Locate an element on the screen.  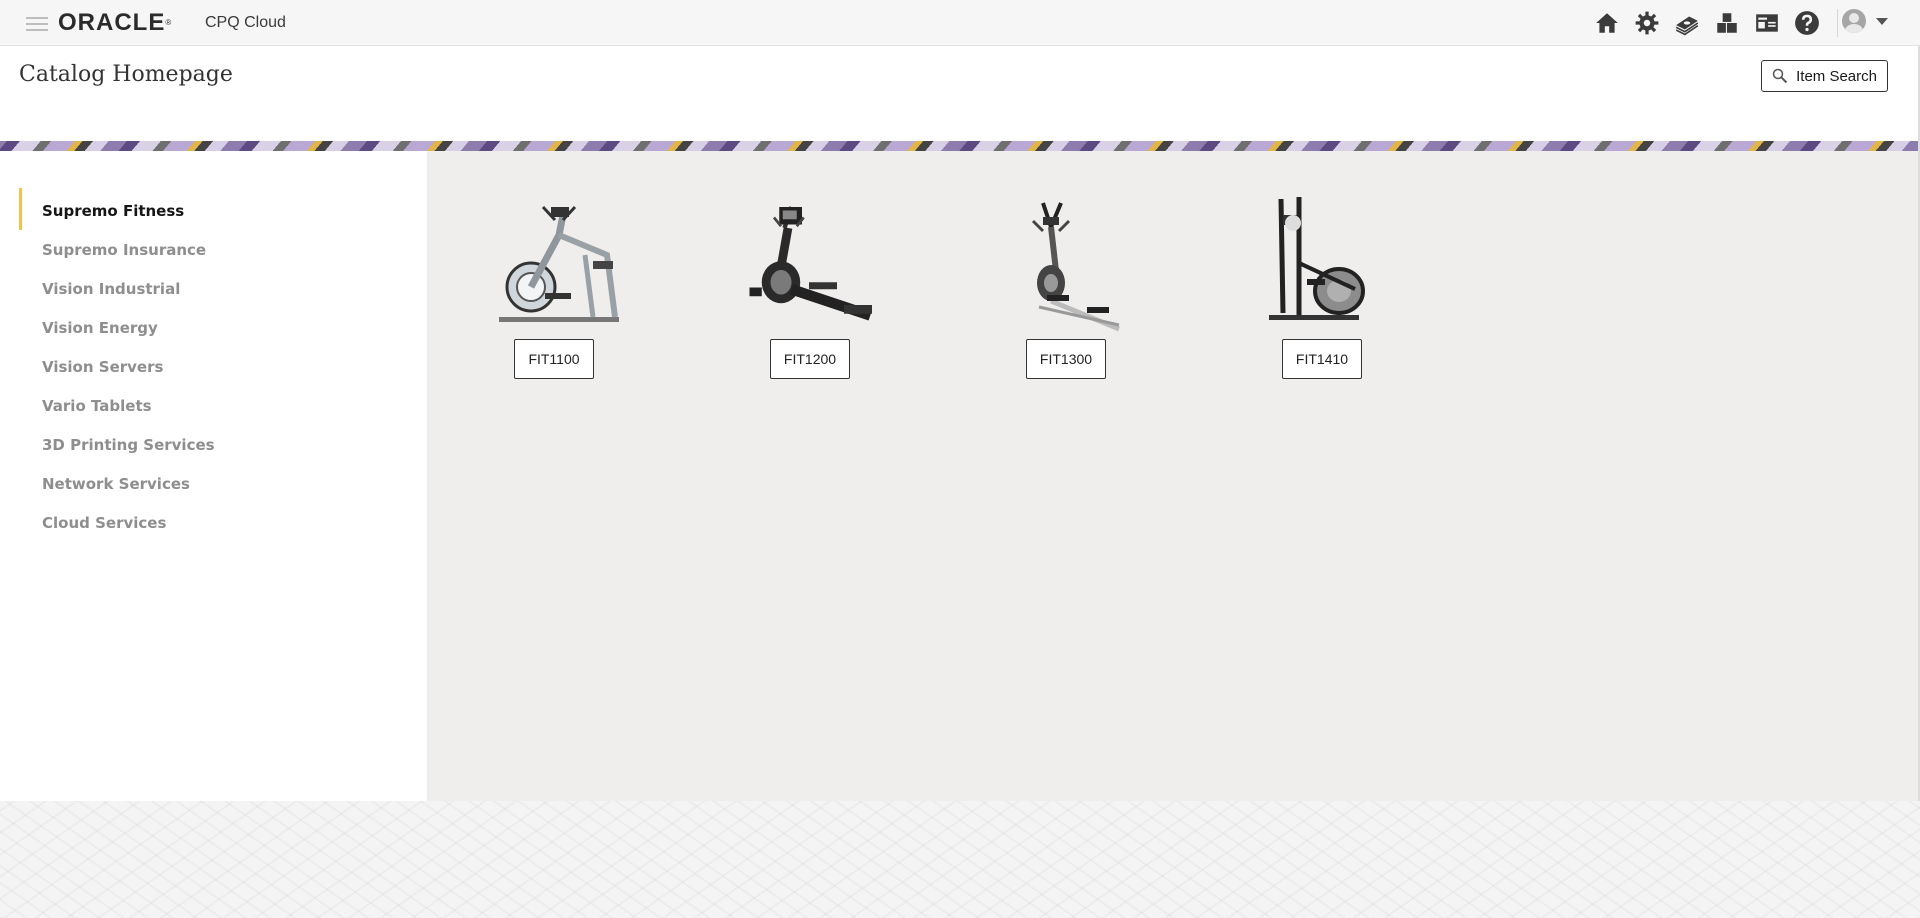
blocks-icon is located at coordinates (1727, 23).